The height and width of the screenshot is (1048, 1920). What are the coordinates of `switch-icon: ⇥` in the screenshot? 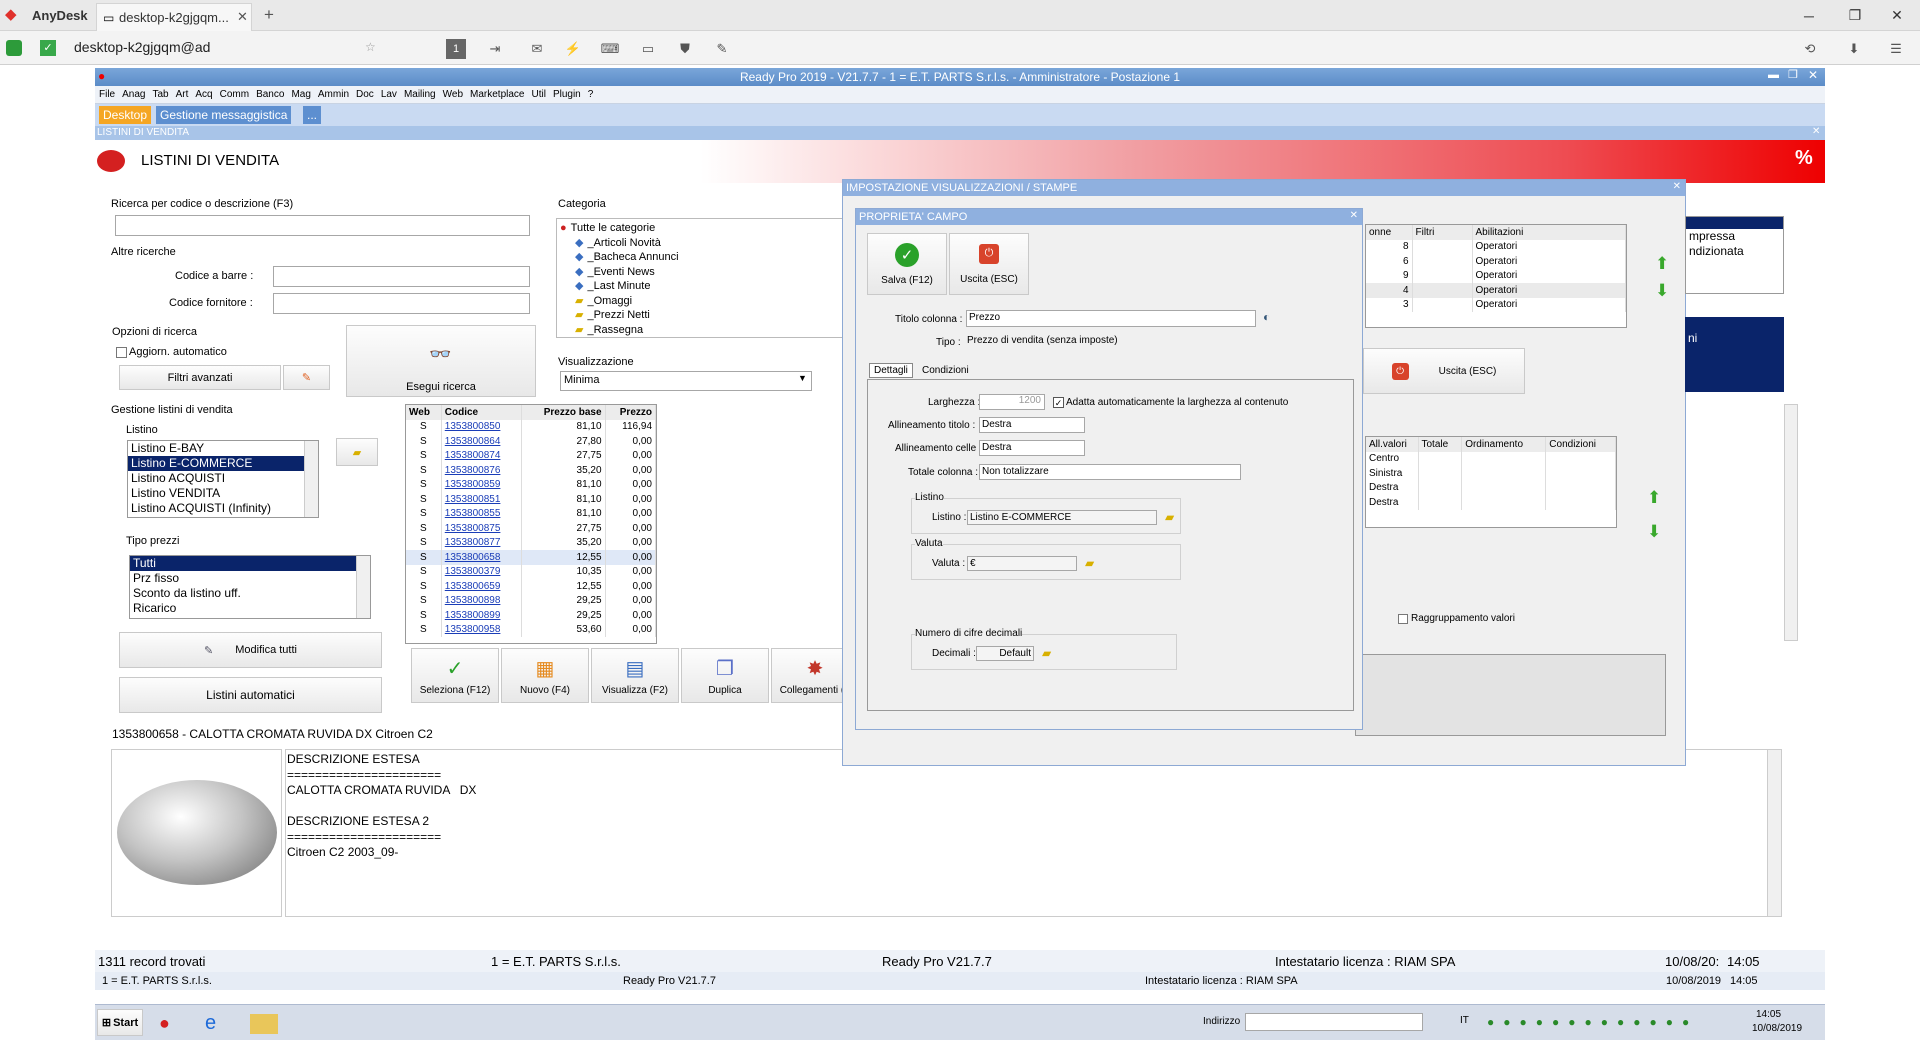 It's located at (495, 49).